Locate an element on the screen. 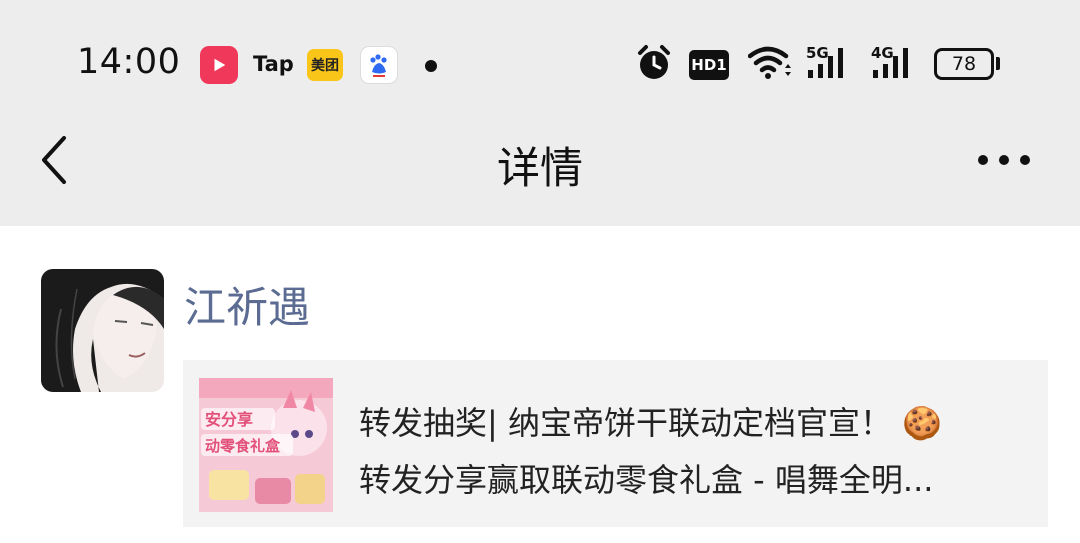  card-thumbnail: 安分享 动零食礼盒 is located at coordinates (266, 445).